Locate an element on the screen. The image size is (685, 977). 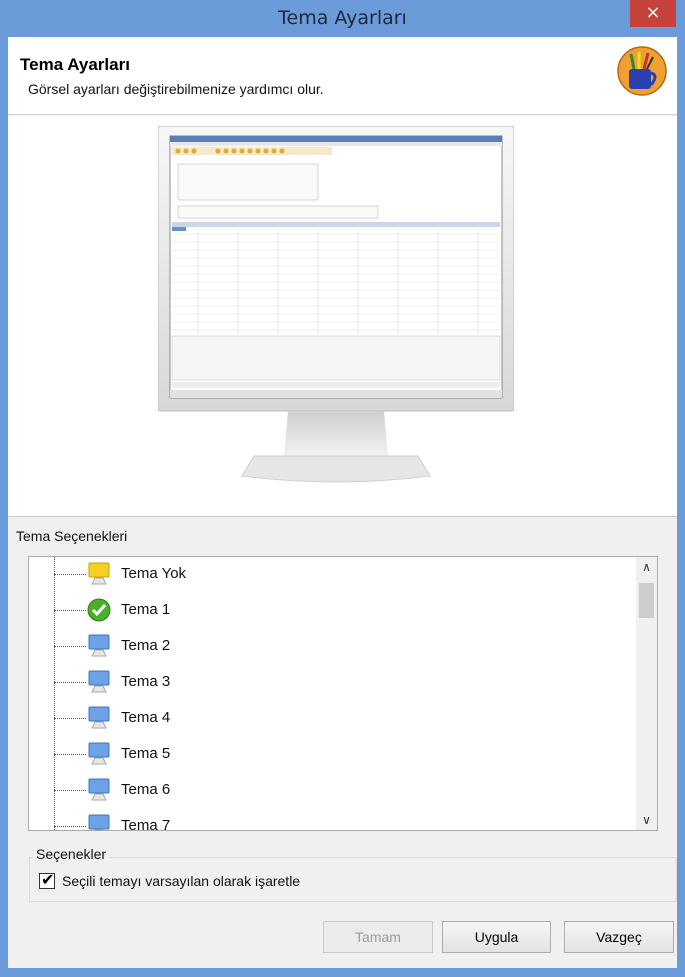
tree-item-label: Tema 7 is located at coordinates (146, 824).